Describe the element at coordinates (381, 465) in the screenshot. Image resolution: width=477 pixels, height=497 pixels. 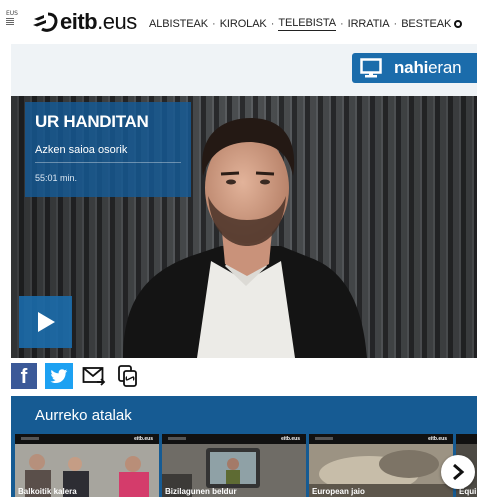
I see `episode-card-2: eitb.eus European jaio` at that location.